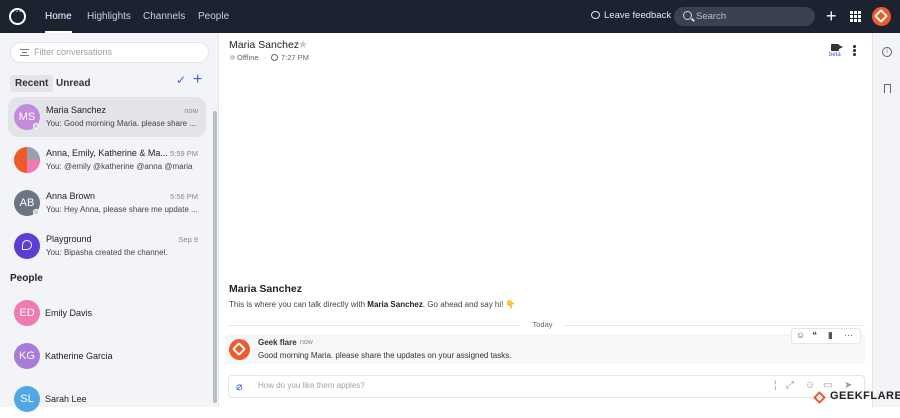 The image size is (900, 418). I want to click on person-name: Katherine Garcia, so click(79, 356).